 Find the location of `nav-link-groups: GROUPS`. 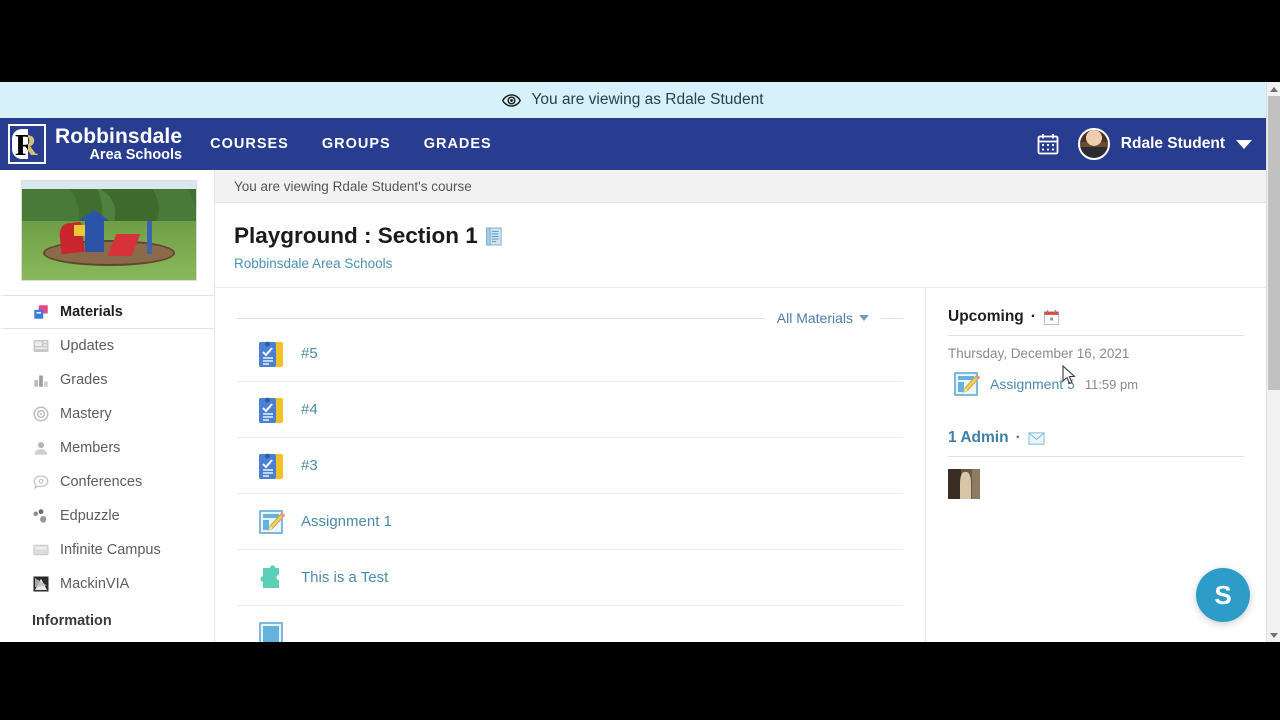

nav-link-groups: GROUPS is located at coordinates (356, 144).